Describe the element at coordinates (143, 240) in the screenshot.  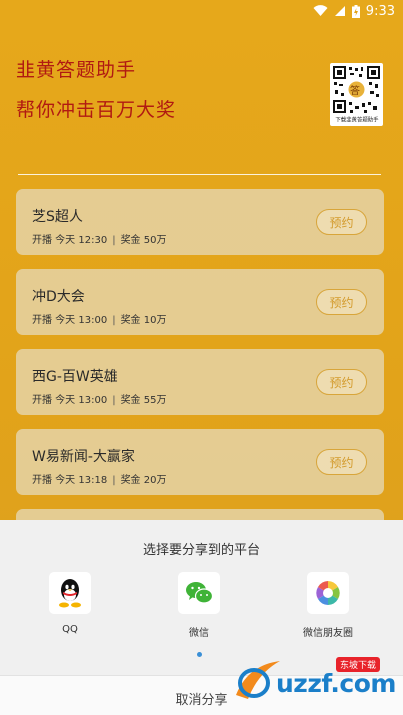
I see `game-prize: 奖金 50万` at that location.